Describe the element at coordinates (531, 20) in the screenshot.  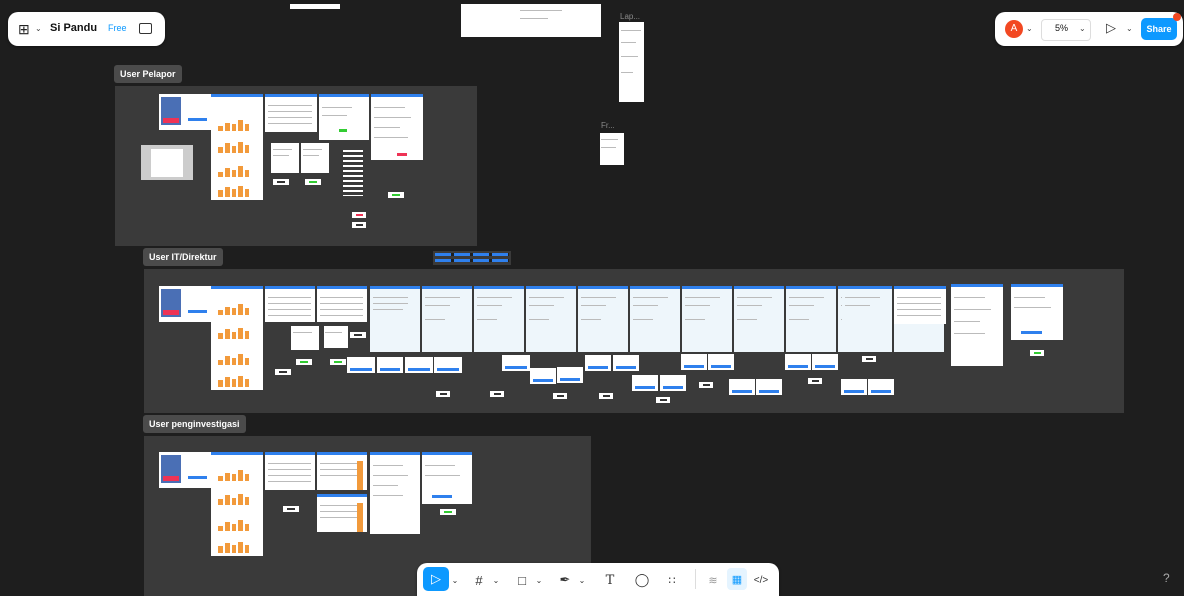
I see `frame-top-center` at that location.